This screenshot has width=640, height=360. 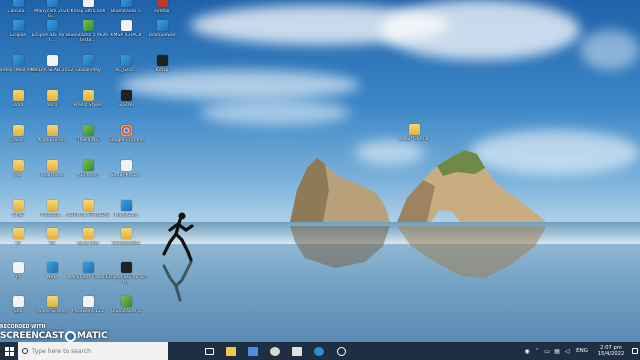 What do you see at coordinates (162, 35) in the screenshot?
I see `desktop-icon-label: Teamviewer` at bounding box center [162, 35].